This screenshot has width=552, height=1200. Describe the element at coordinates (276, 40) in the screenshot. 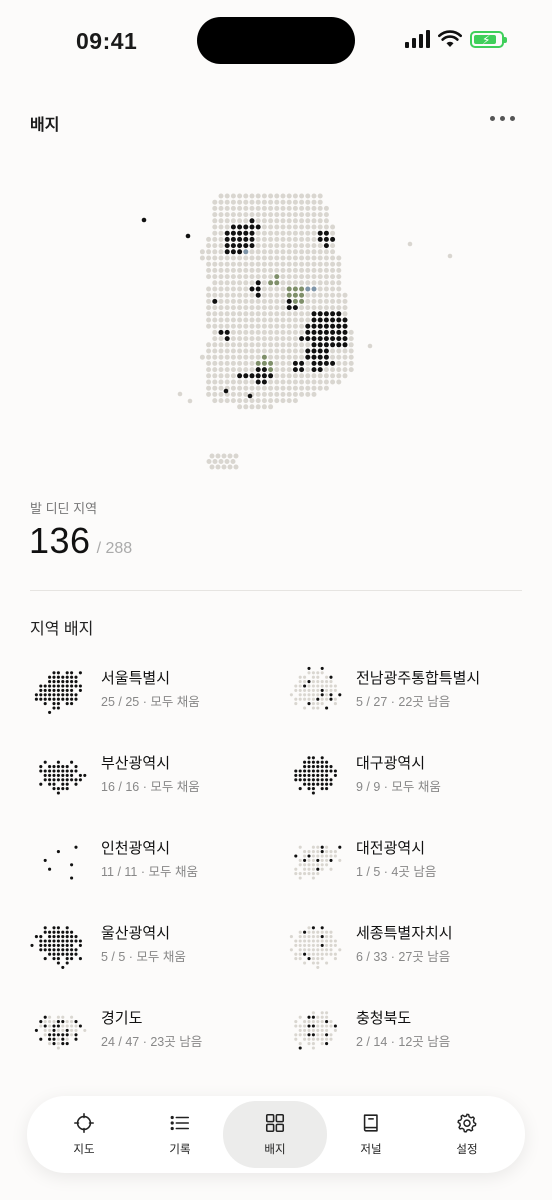

I see `dynamic-island` at that location.